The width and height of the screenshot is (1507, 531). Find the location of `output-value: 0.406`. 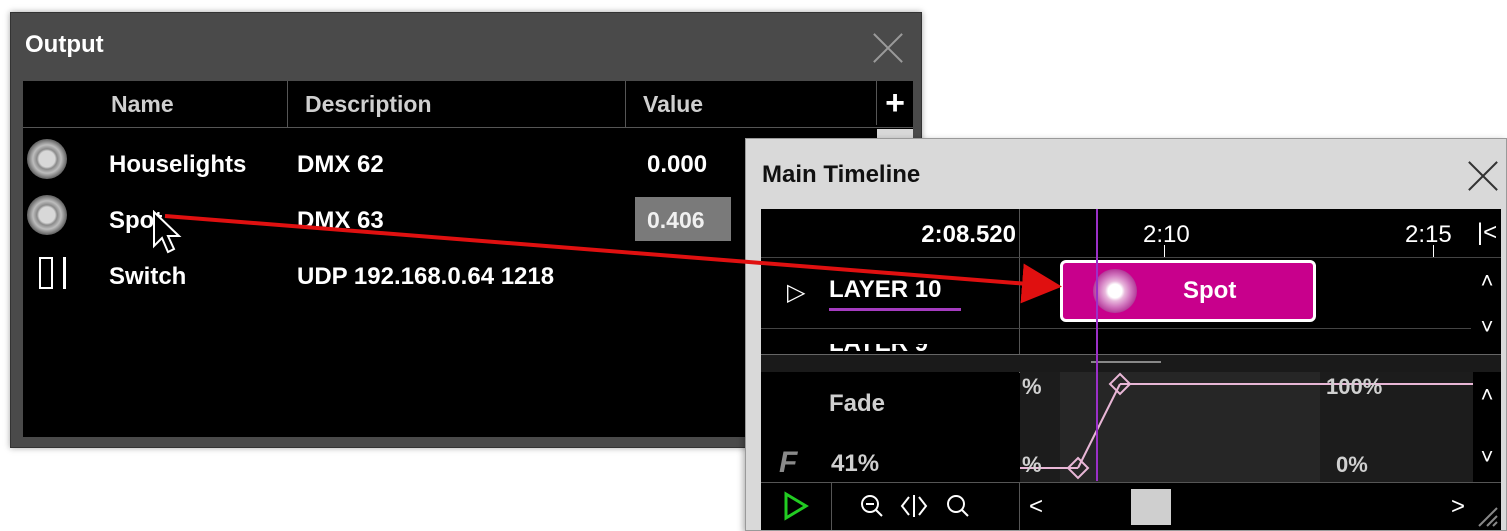

output-value: 0.406 is located at coordinates (676, 220).